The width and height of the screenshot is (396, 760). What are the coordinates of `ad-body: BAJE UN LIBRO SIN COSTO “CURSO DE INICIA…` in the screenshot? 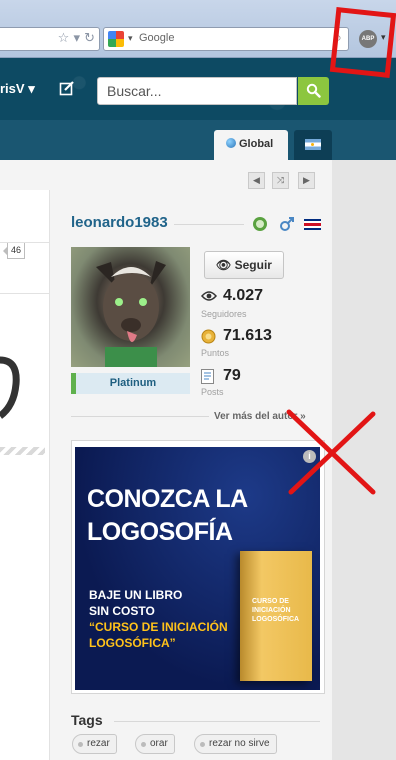 It's located at (158, 619).